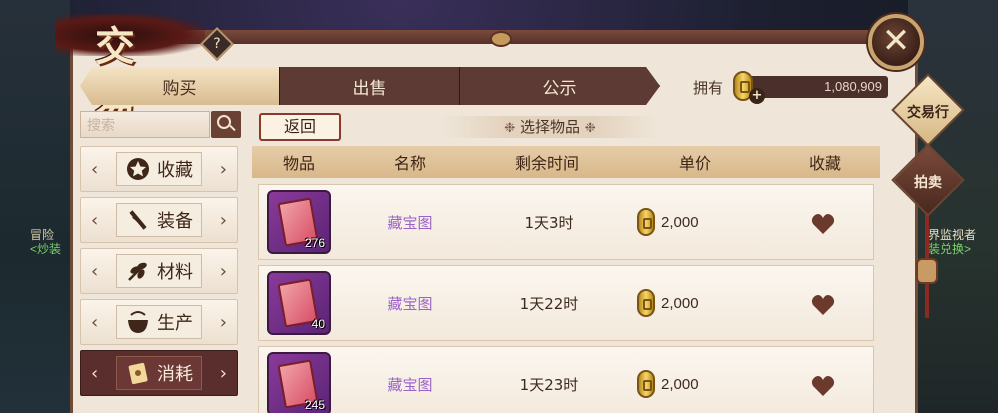  Describe the element at coordinates (300, 127) in the screenshot. I see `back-button: 返回` at that location.